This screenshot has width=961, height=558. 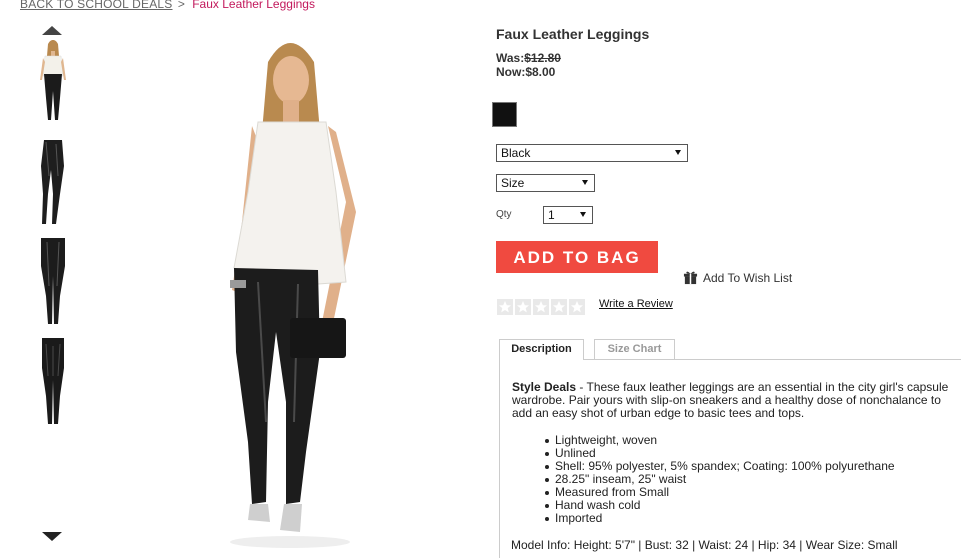 I want to click on size-select: Size, so click(x=545, y=183).